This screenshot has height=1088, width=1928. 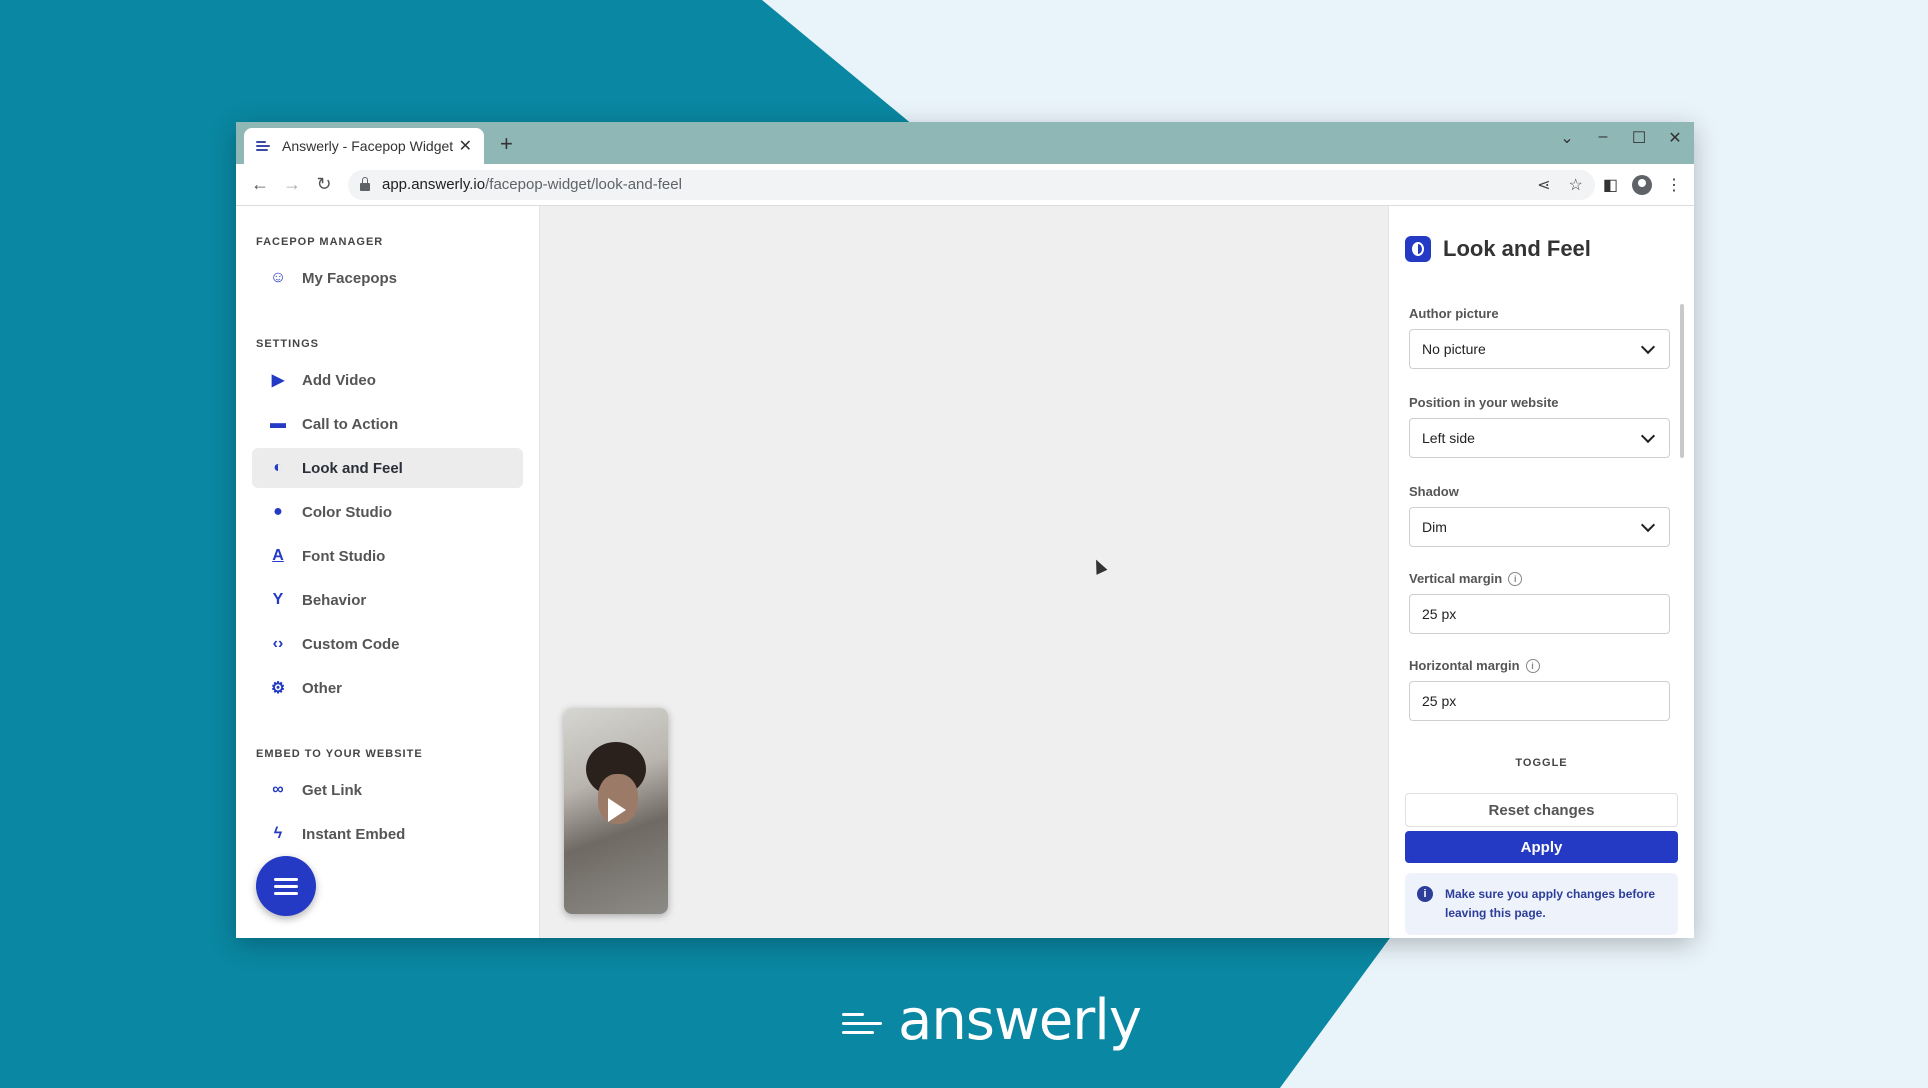 I want to click on contrast-icon, so click(x=1418, y=249).